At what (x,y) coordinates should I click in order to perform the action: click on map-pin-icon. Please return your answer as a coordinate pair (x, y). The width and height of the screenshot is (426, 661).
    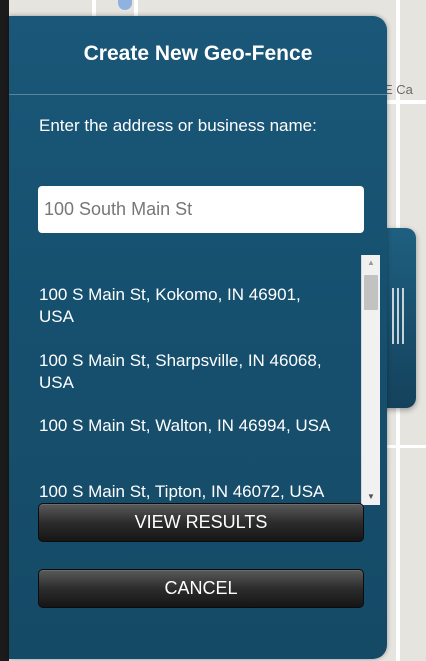
    Looking at the image, I should click on (125, 5).